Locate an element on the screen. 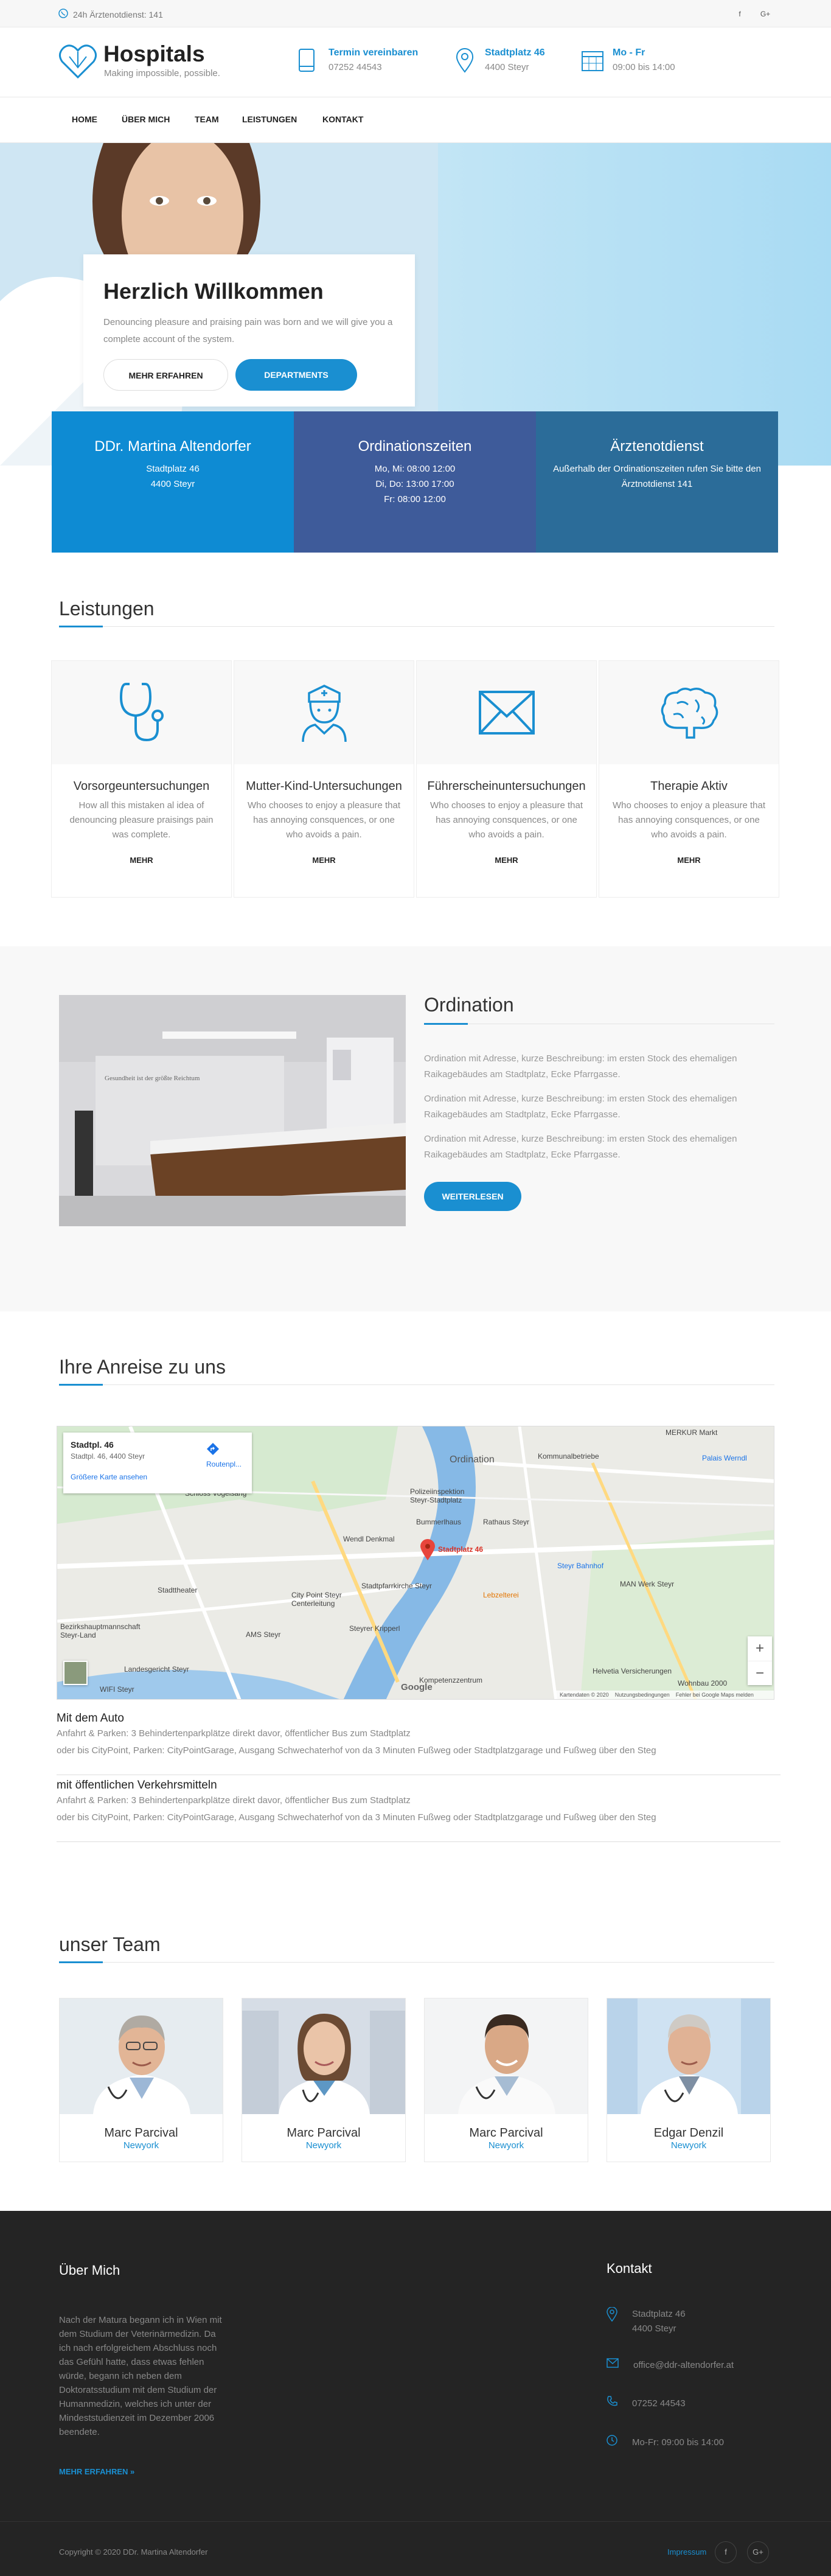 This screenshot has width=831, height=2576. calendar-icon is located at coordinates (592, 62).